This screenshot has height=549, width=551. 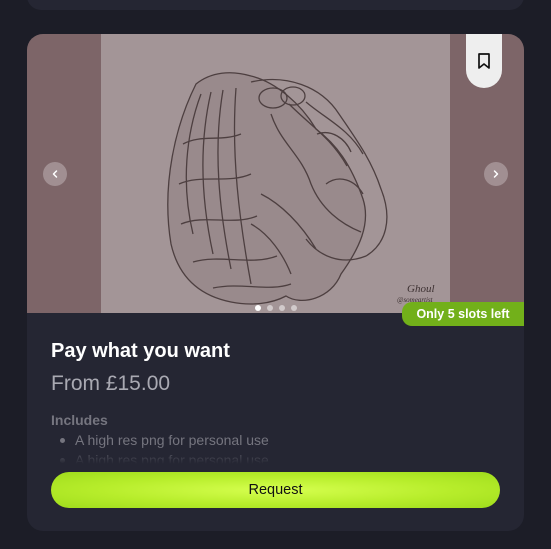 What do you see at coordinates (111, 383) in the screenshot?
I see `listing-price: From £15.00` at bounding box center [111, 383].